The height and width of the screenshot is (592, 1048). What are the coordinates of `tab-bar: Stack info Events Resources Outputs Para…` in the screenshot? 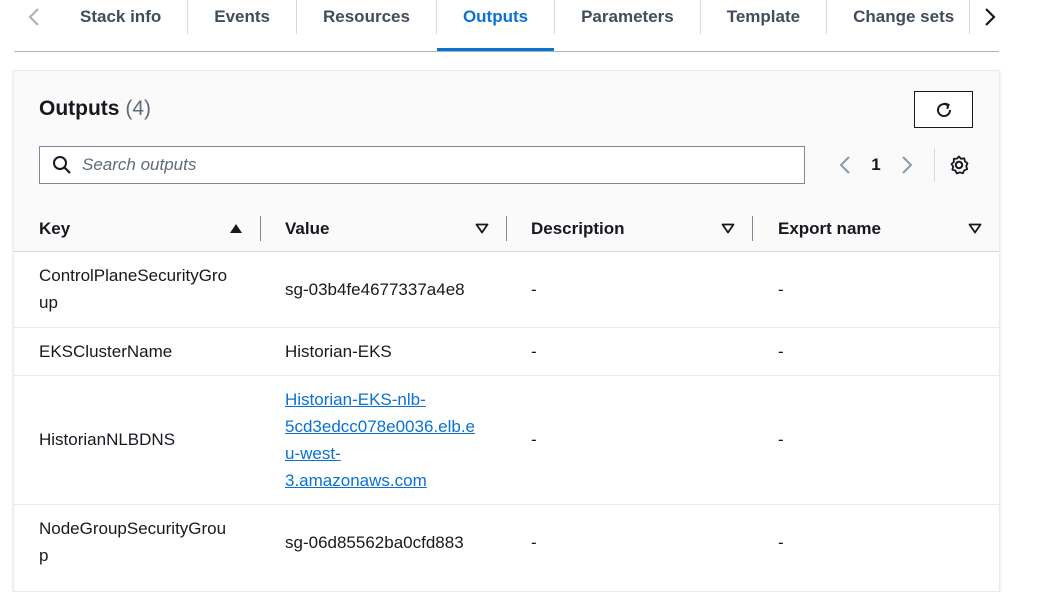 It's located at (506, 26).